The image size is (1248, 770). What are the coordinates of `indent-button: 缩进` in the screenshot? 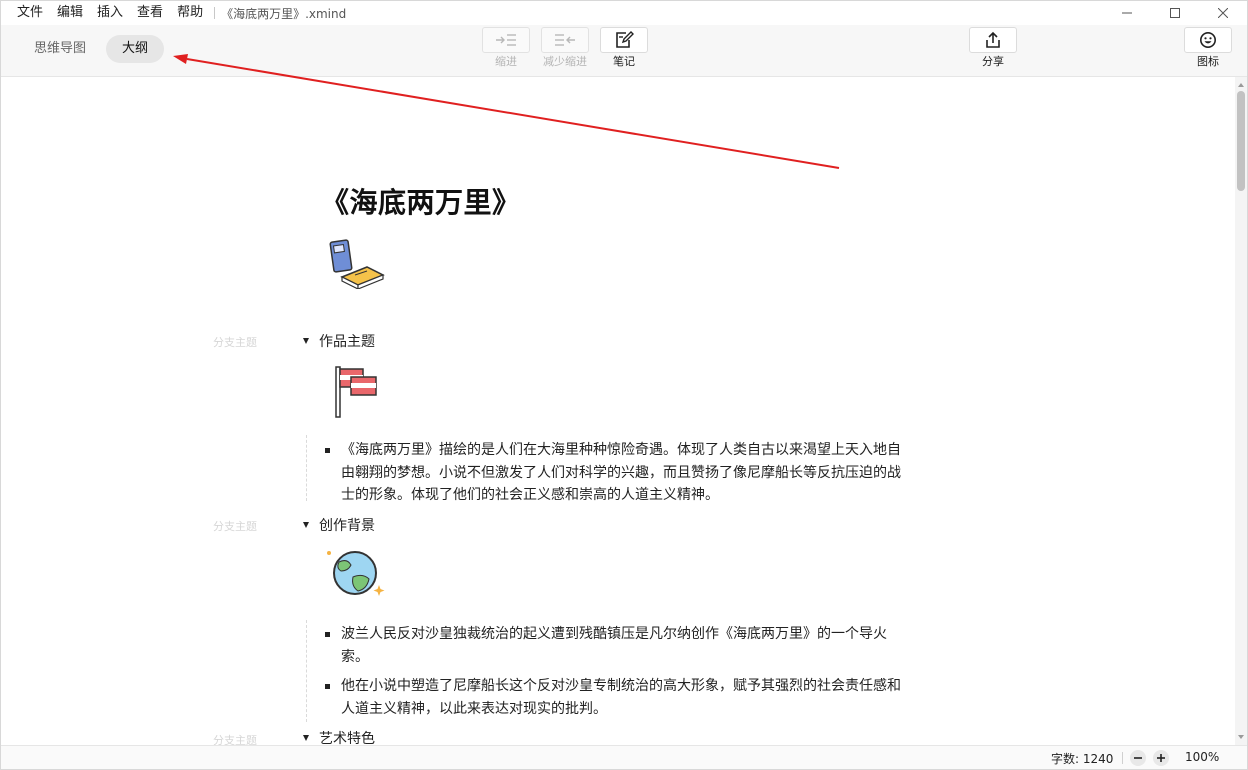 It's located at (506, 48).